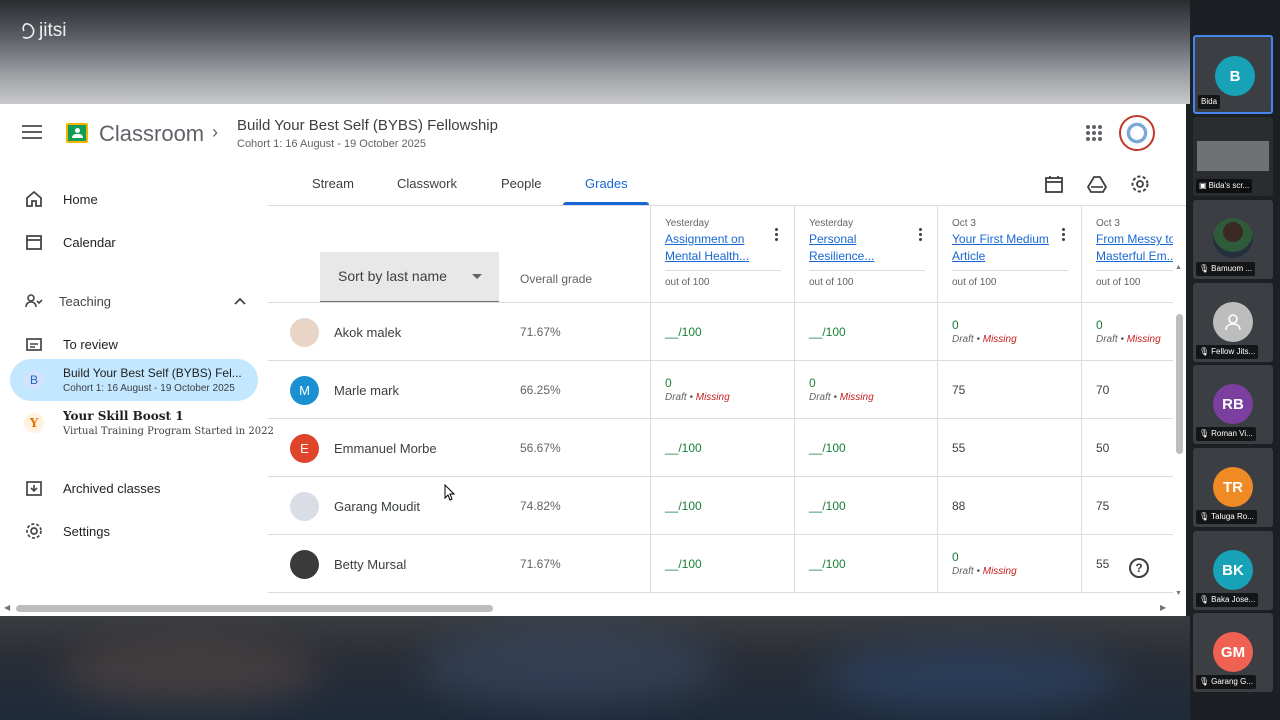 Image resolution: width=1280 pixels, height=720 pixels. Describe the element at coordinates (1127, 389) in the screenshot. I see `grade-cell: 70` at that location.